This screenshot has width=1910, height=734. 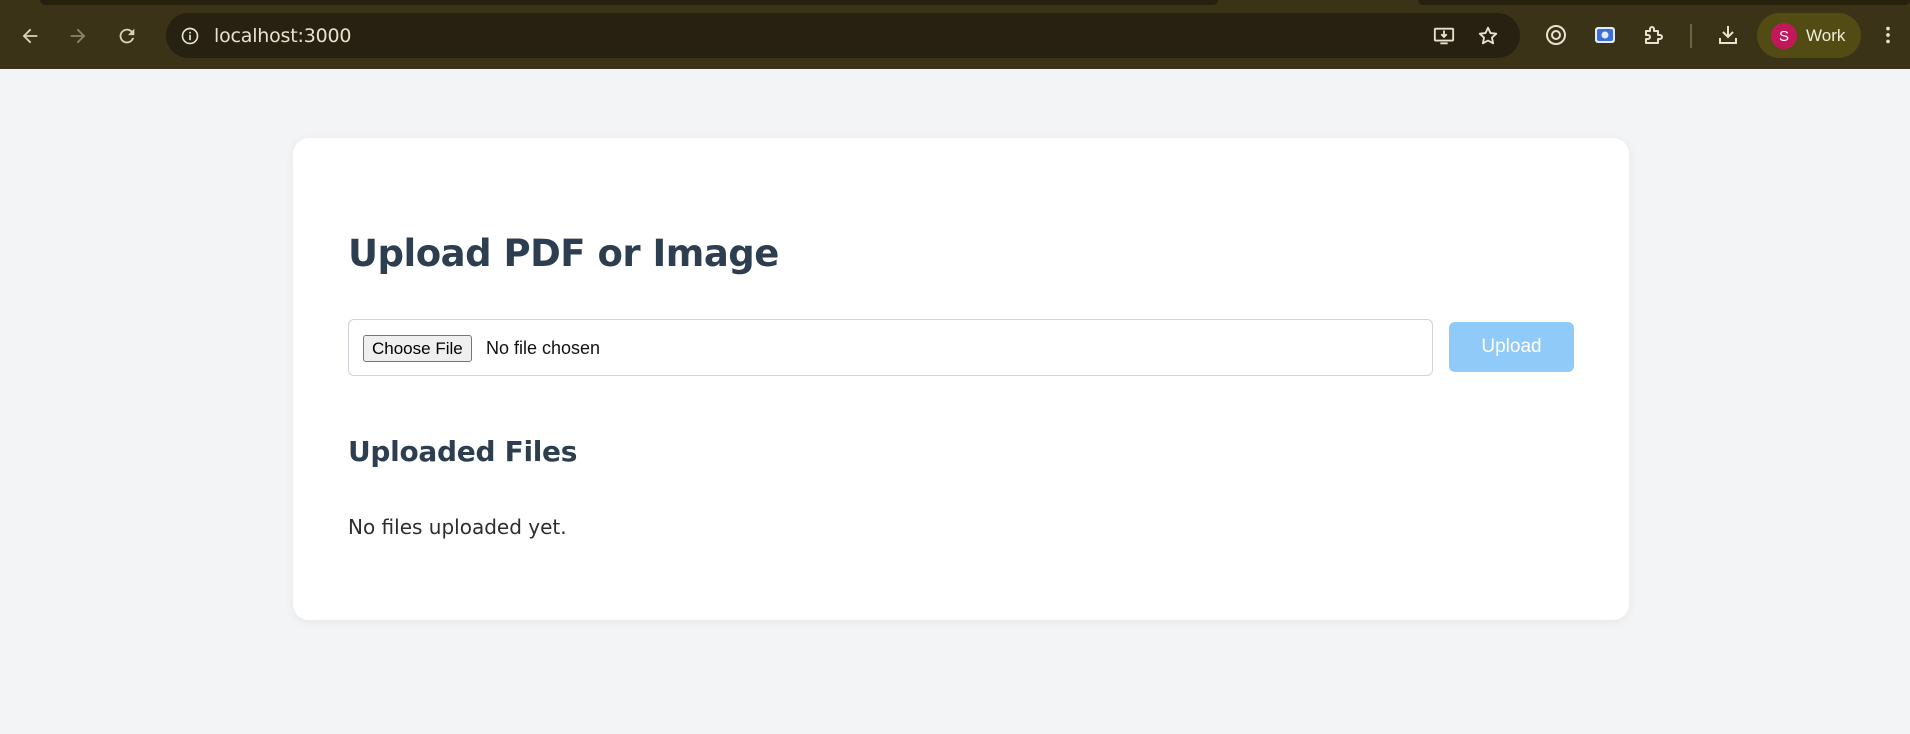 What do you see at coordinates (457, 527) in the screenshot?
I see `empty-state-message: No files uploaded yet.` at bounding box center [457, 527].